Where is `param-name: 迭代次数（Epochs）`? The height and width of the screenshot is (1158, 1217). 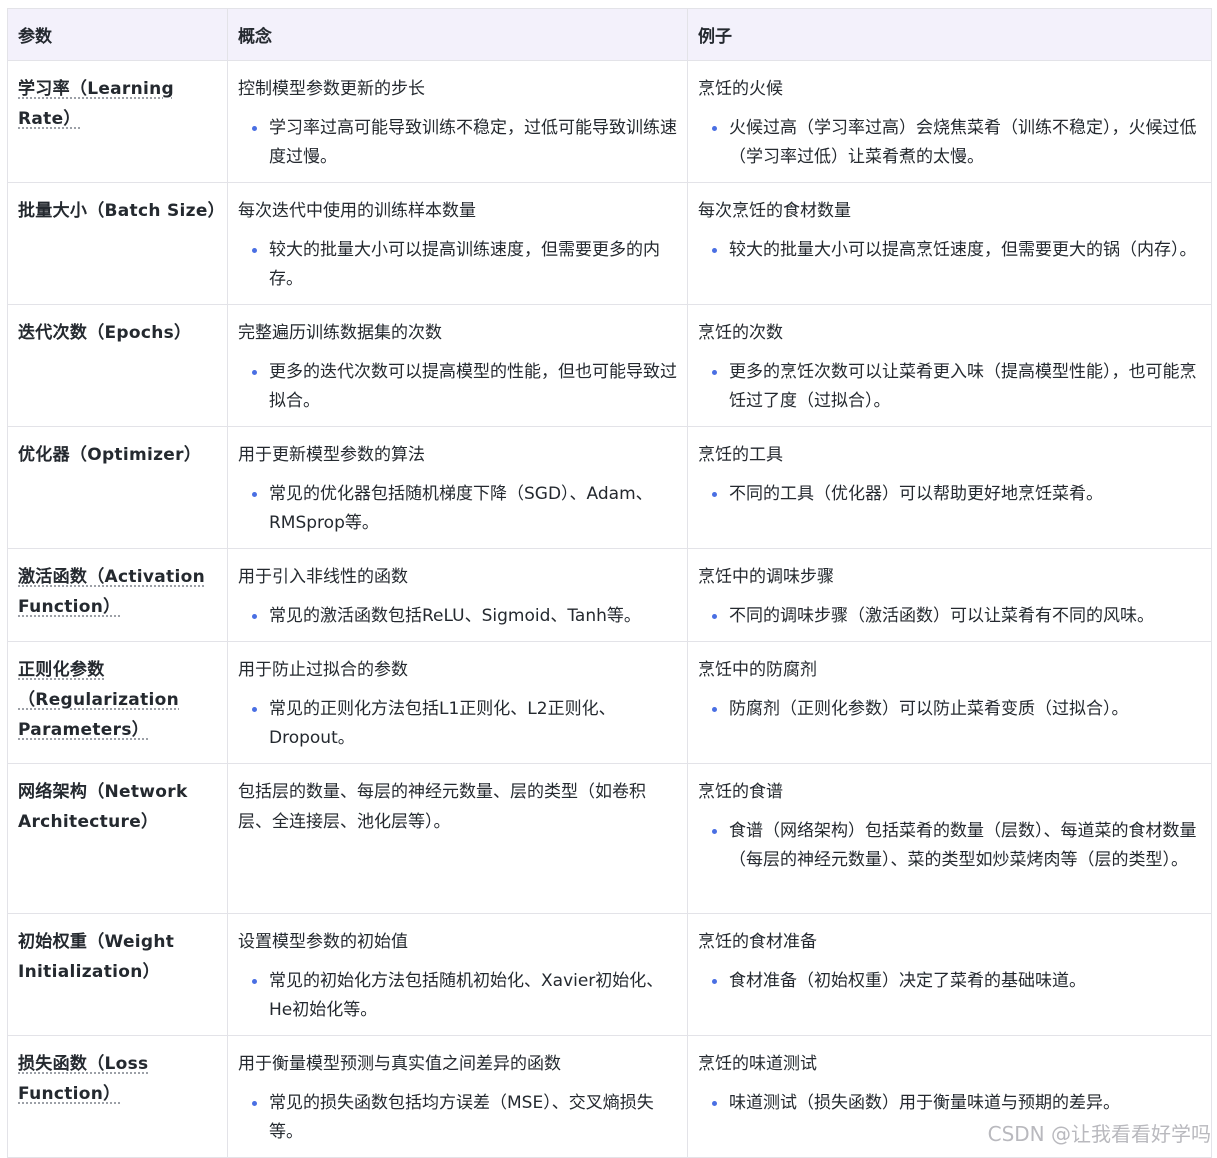 param-name: 迭代次数（Epochs） is located at coordinates (105, 333).